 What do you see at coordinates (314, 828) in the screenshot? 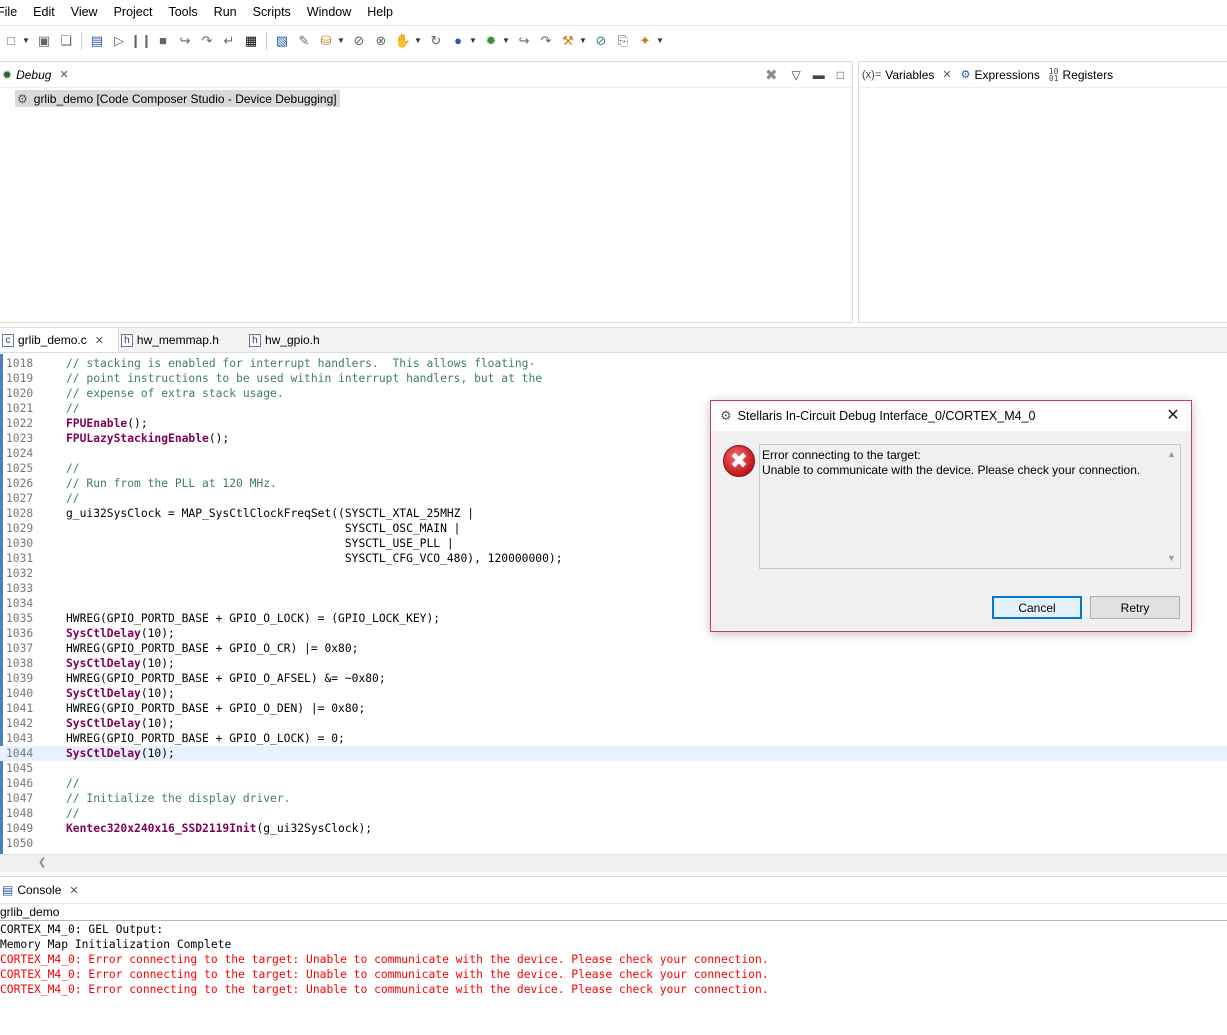
I see `code-rest: (g_ui32SysClock);` at bounding box center [314, 828].